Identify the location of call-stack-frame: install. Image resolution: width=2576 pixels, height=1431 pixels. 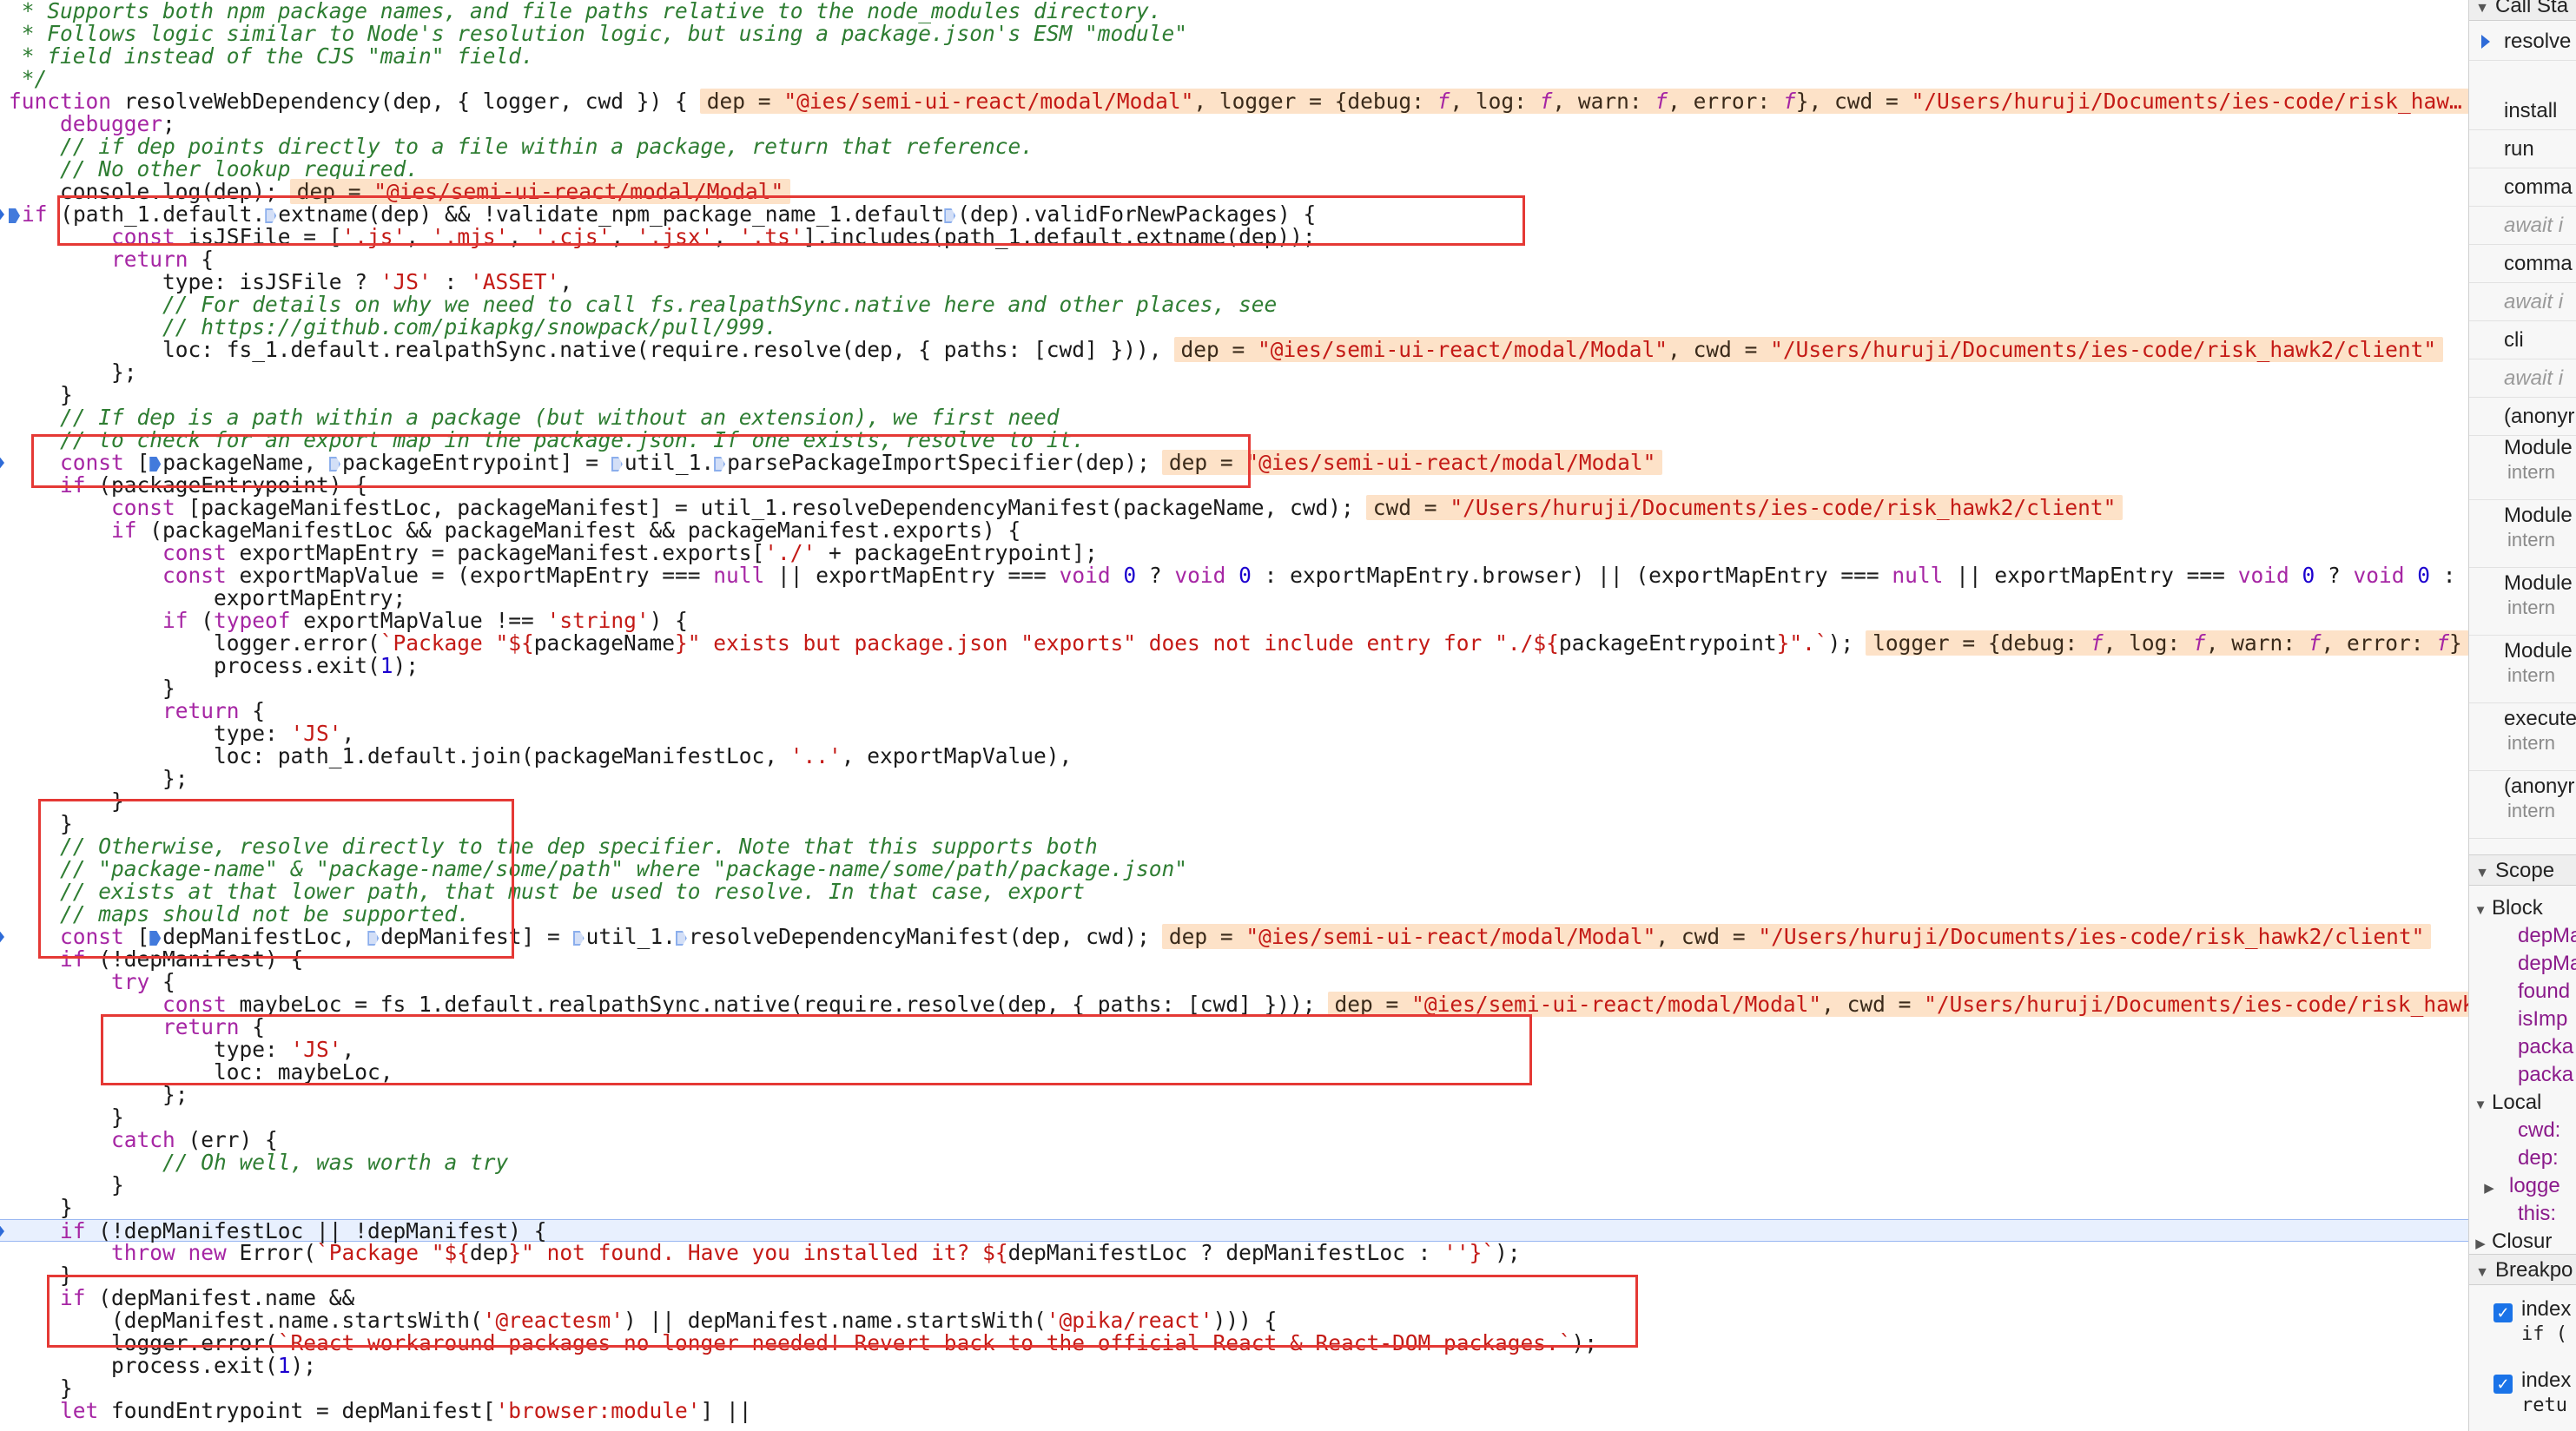
(2523, 111).